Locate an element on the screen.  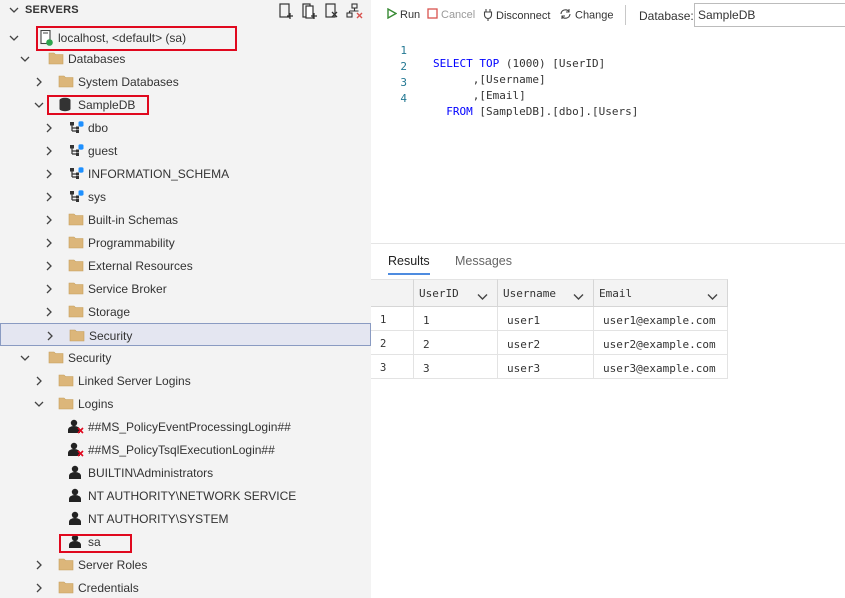
row-number: 2 is located at coordinates (392, 343).